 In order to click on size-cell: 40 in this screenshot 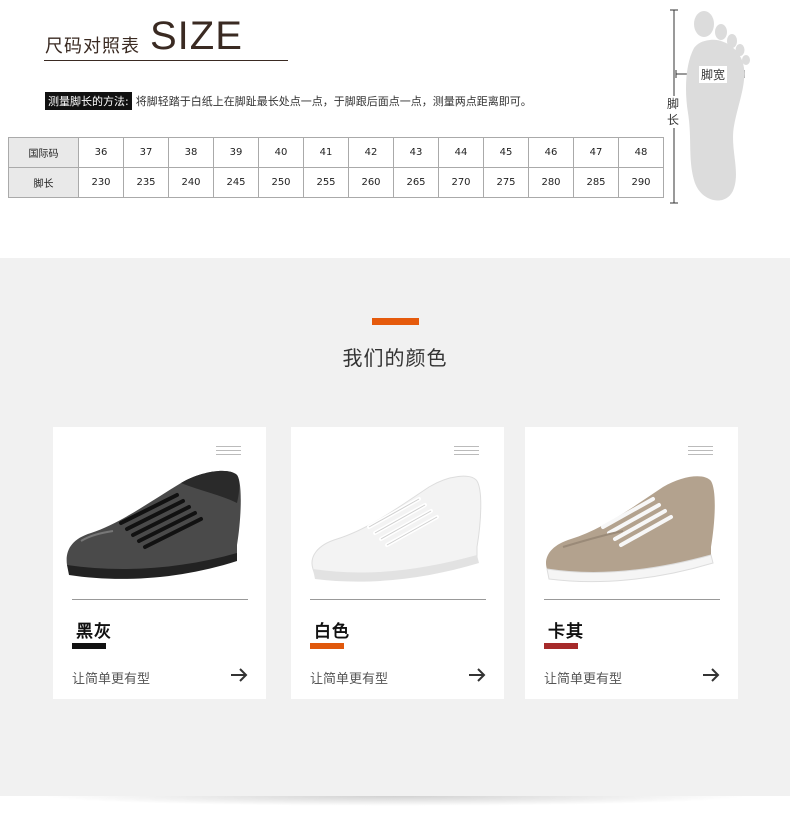, I will do `click(281, 152)`.